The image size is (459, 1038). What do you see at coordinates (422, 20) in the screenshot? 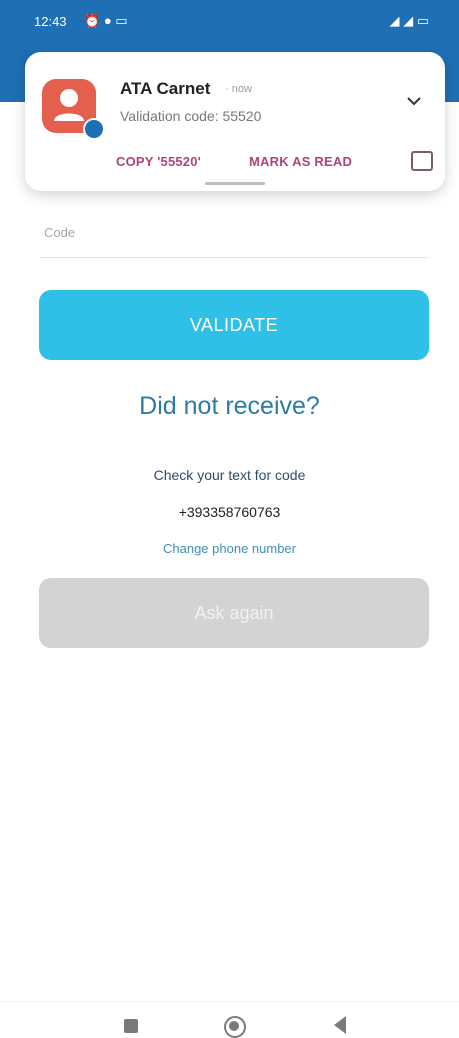
I see `battery-icon: ▭` at bounding box center [422, 20].